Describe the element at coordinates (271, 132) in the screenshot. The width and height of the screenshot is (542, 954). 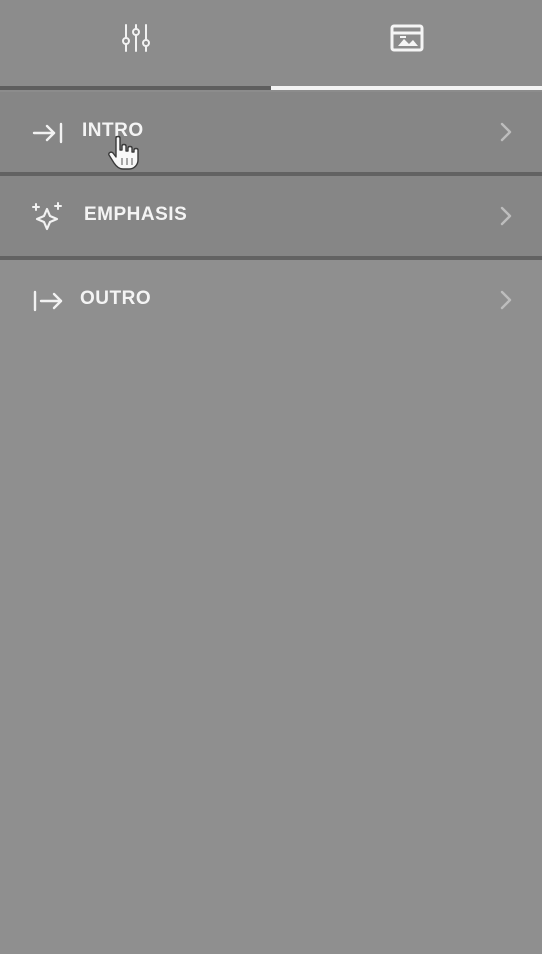
I see `list-item-intro: INTRO` at that location.